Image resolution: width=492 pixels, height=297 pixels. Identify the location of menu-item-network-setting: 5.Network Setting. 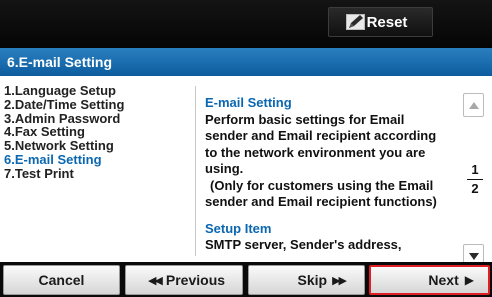
(99, 146).